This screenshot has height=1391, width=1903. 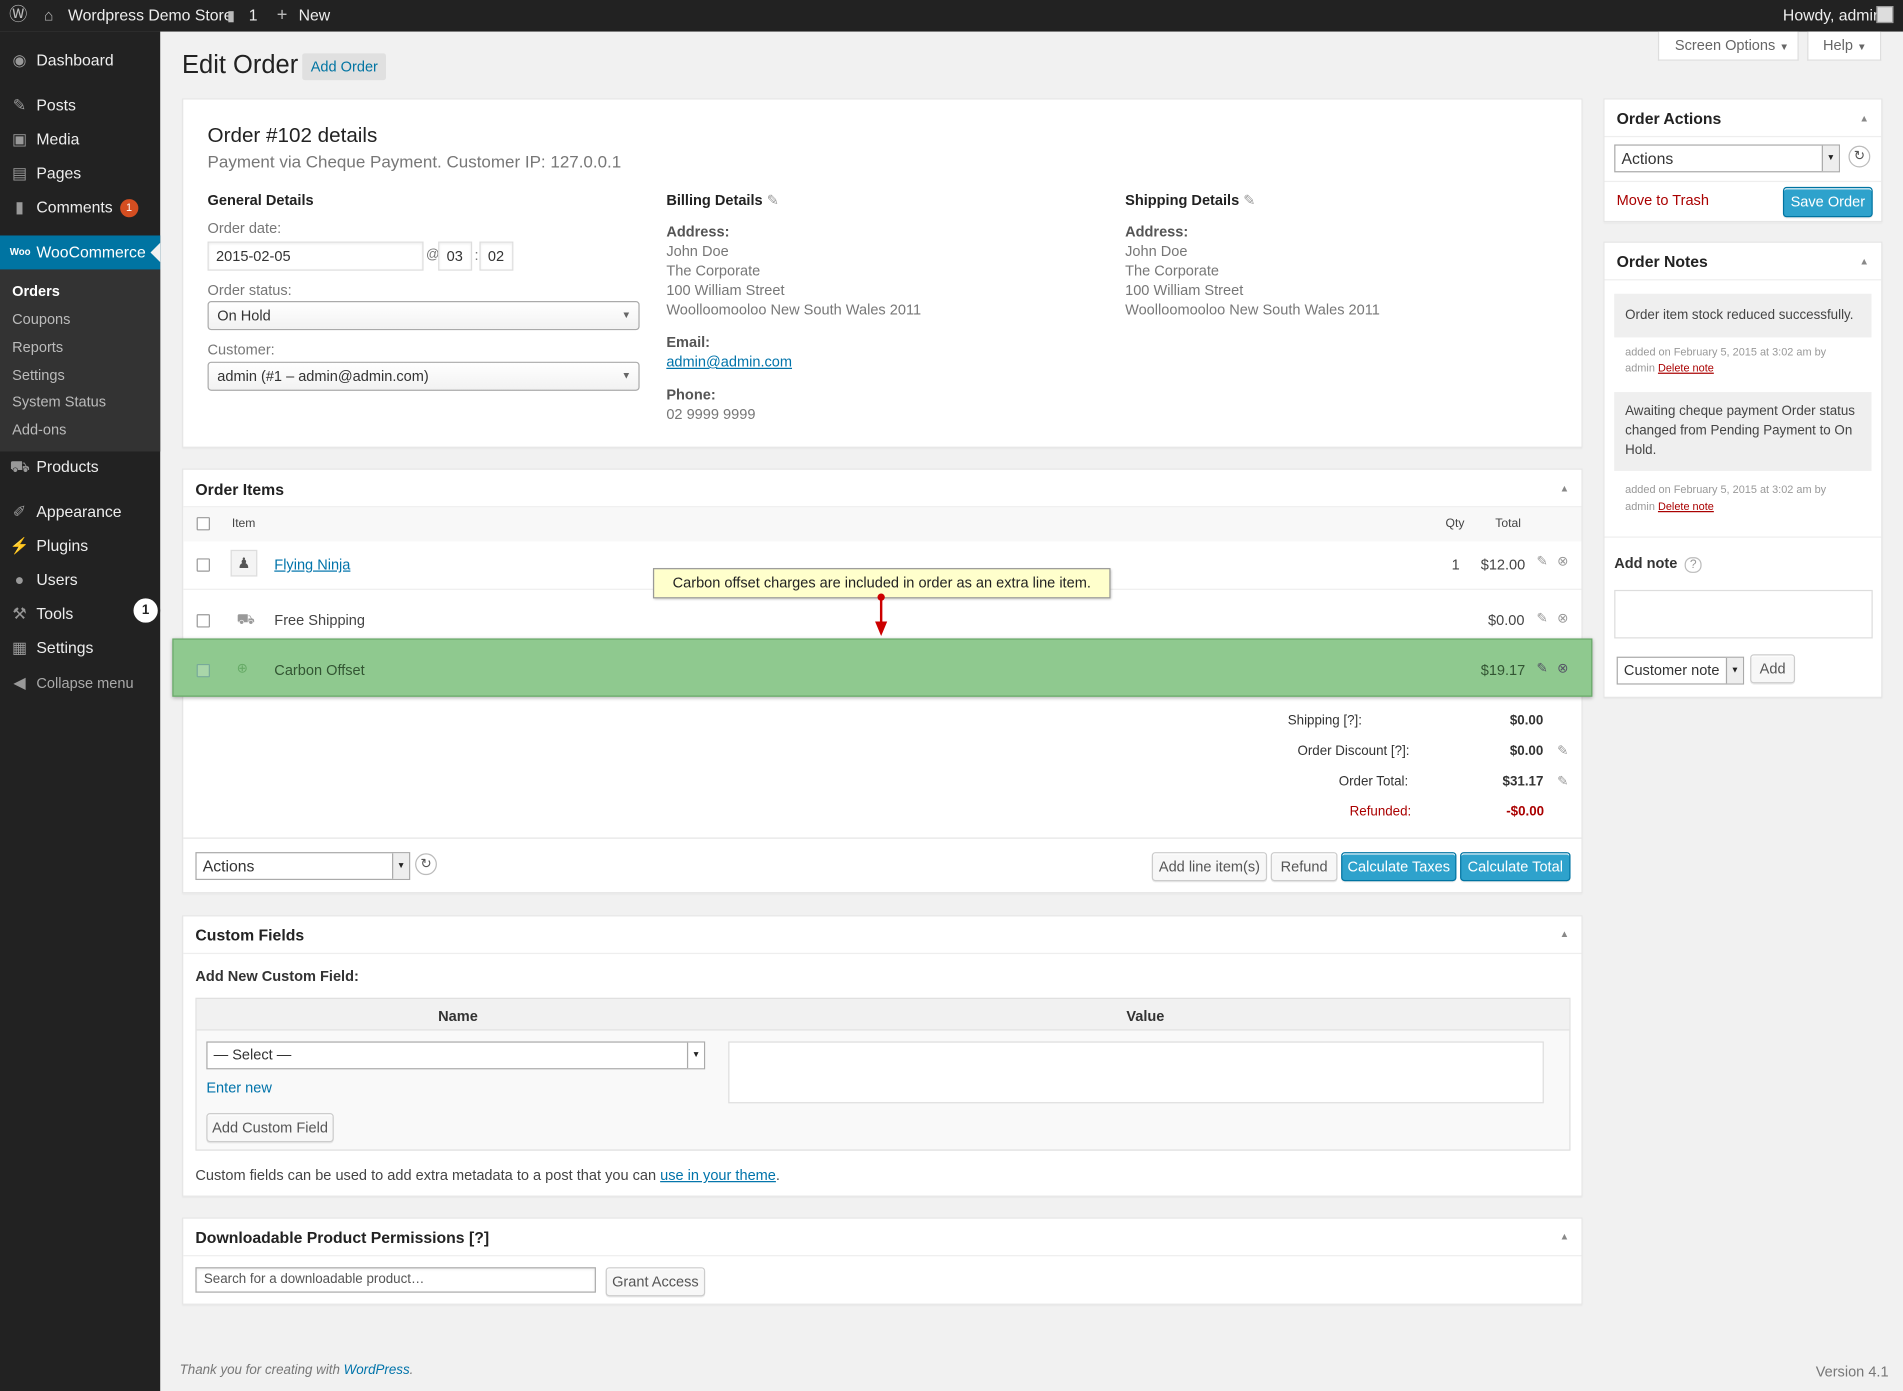 What do you see at coordinates (496, 256) in the screenshot?
I see `order-minute-input: 02` at bounding box center [496, 256].